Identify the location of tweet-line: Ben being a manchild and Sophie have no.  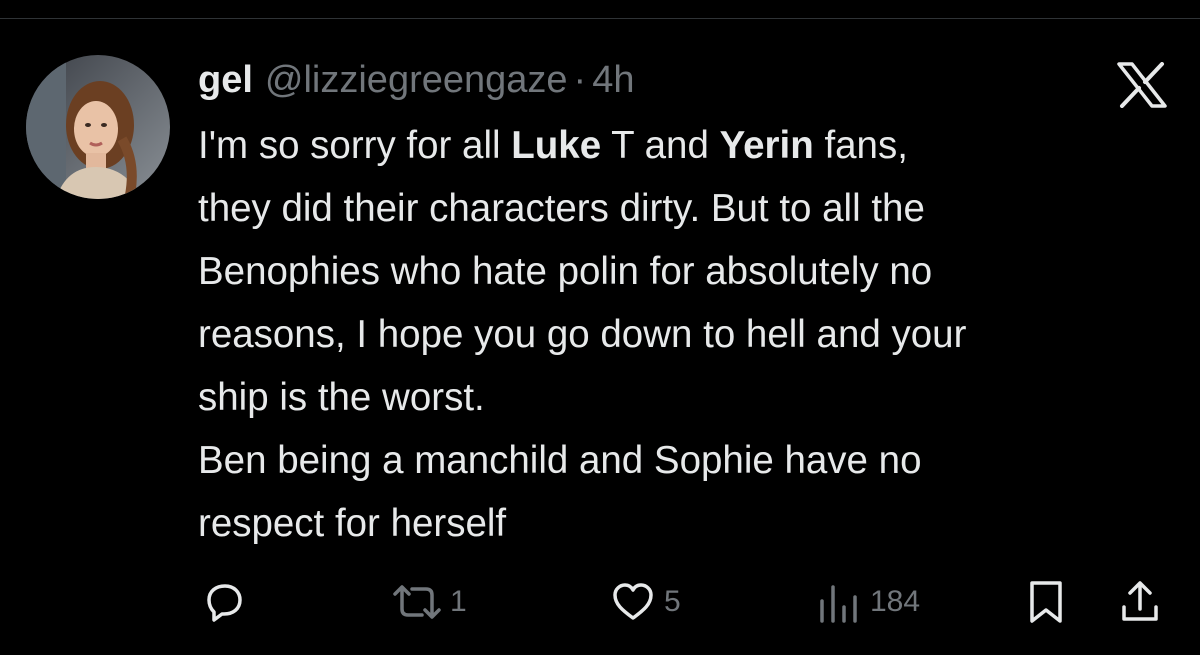
(693, 460).